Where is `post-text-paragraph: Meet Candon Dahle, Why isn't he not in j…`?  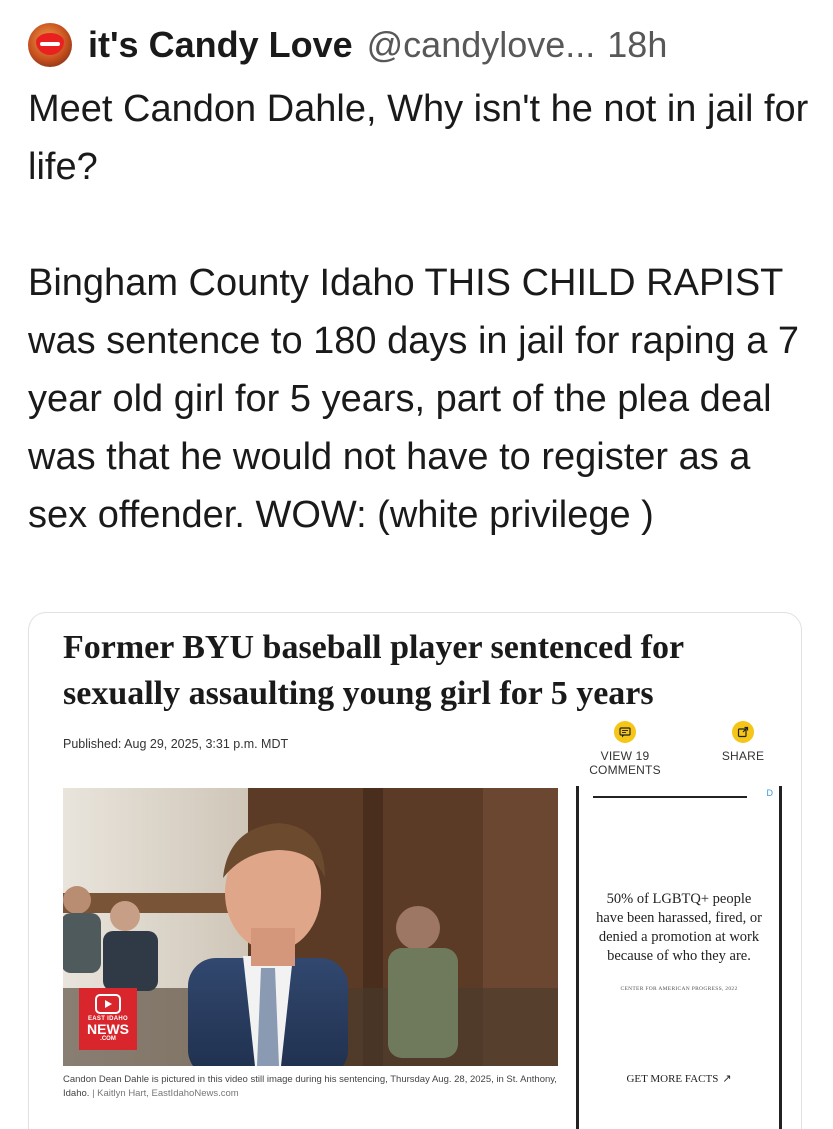
post-text-paragraph: Meet Candon Dahle, Why isn't he not in j… is located at coordinates (418, 138).